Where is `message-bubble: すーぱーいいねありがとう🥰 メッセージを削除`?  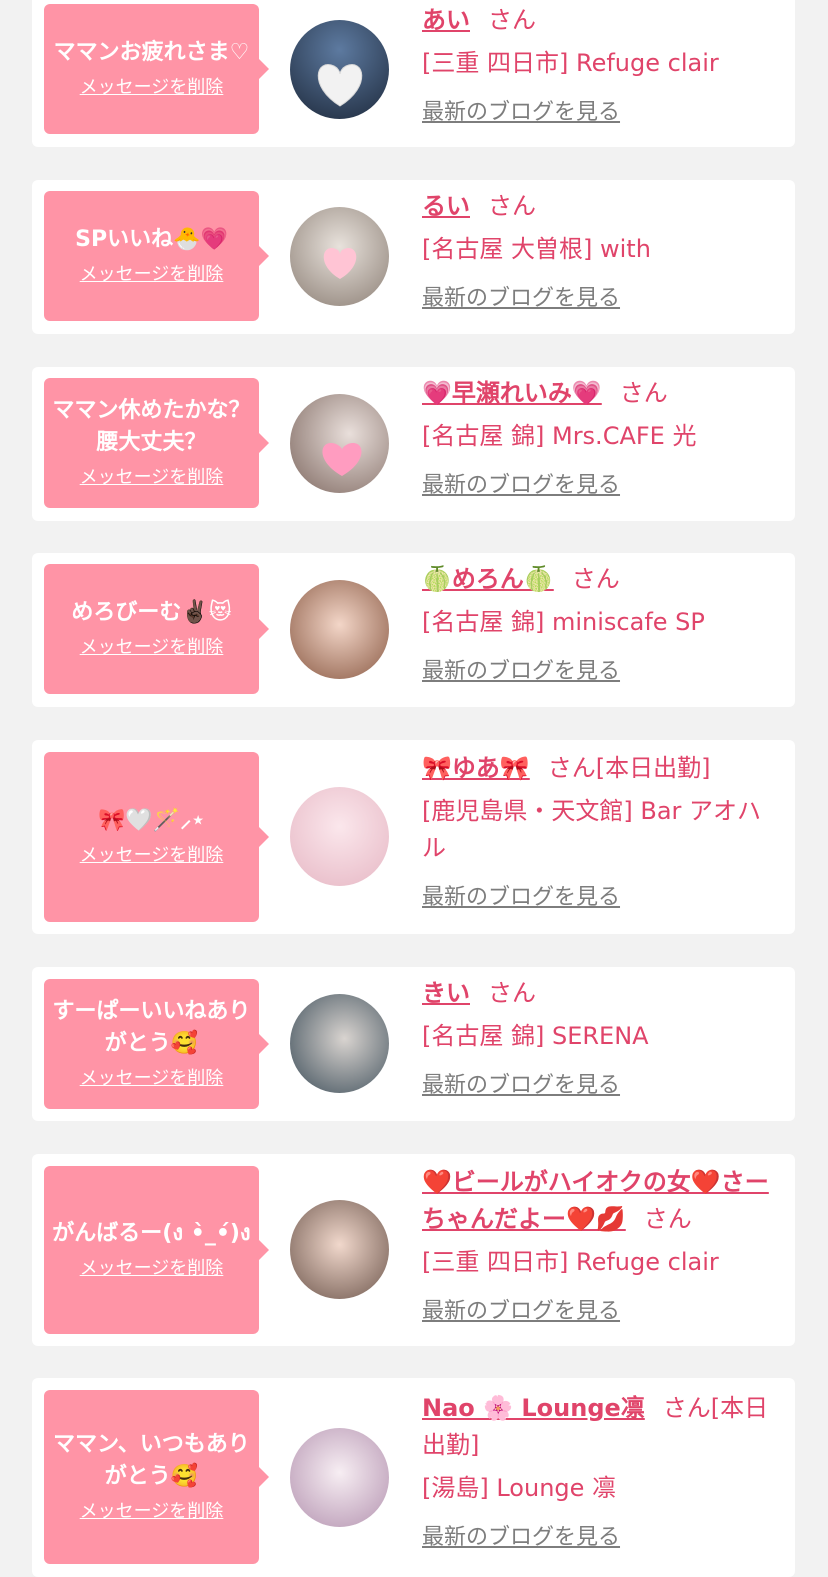
message-bubble: すーぱーいいねありがとう🥰 メッセージを削除 is located at coordinates (156, 1044).